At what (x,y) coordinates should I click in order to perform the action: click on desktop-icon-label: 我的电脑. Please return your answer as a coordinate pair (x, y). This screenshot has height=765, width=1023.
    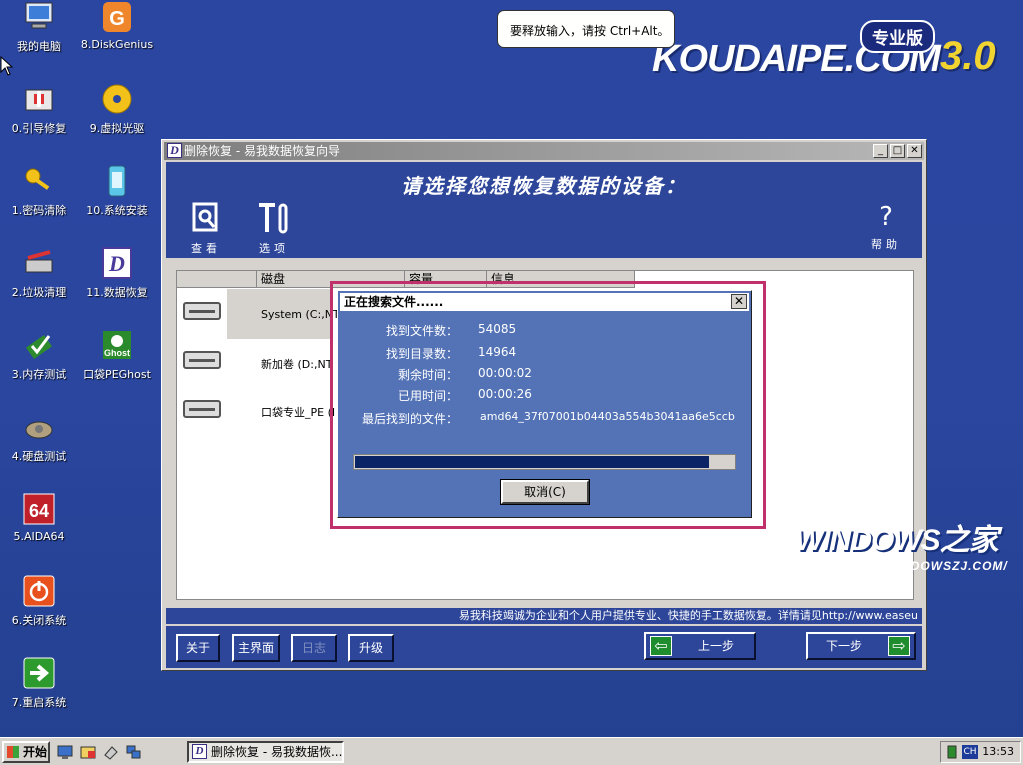
    Looking at the image, I should click on (39, 46).